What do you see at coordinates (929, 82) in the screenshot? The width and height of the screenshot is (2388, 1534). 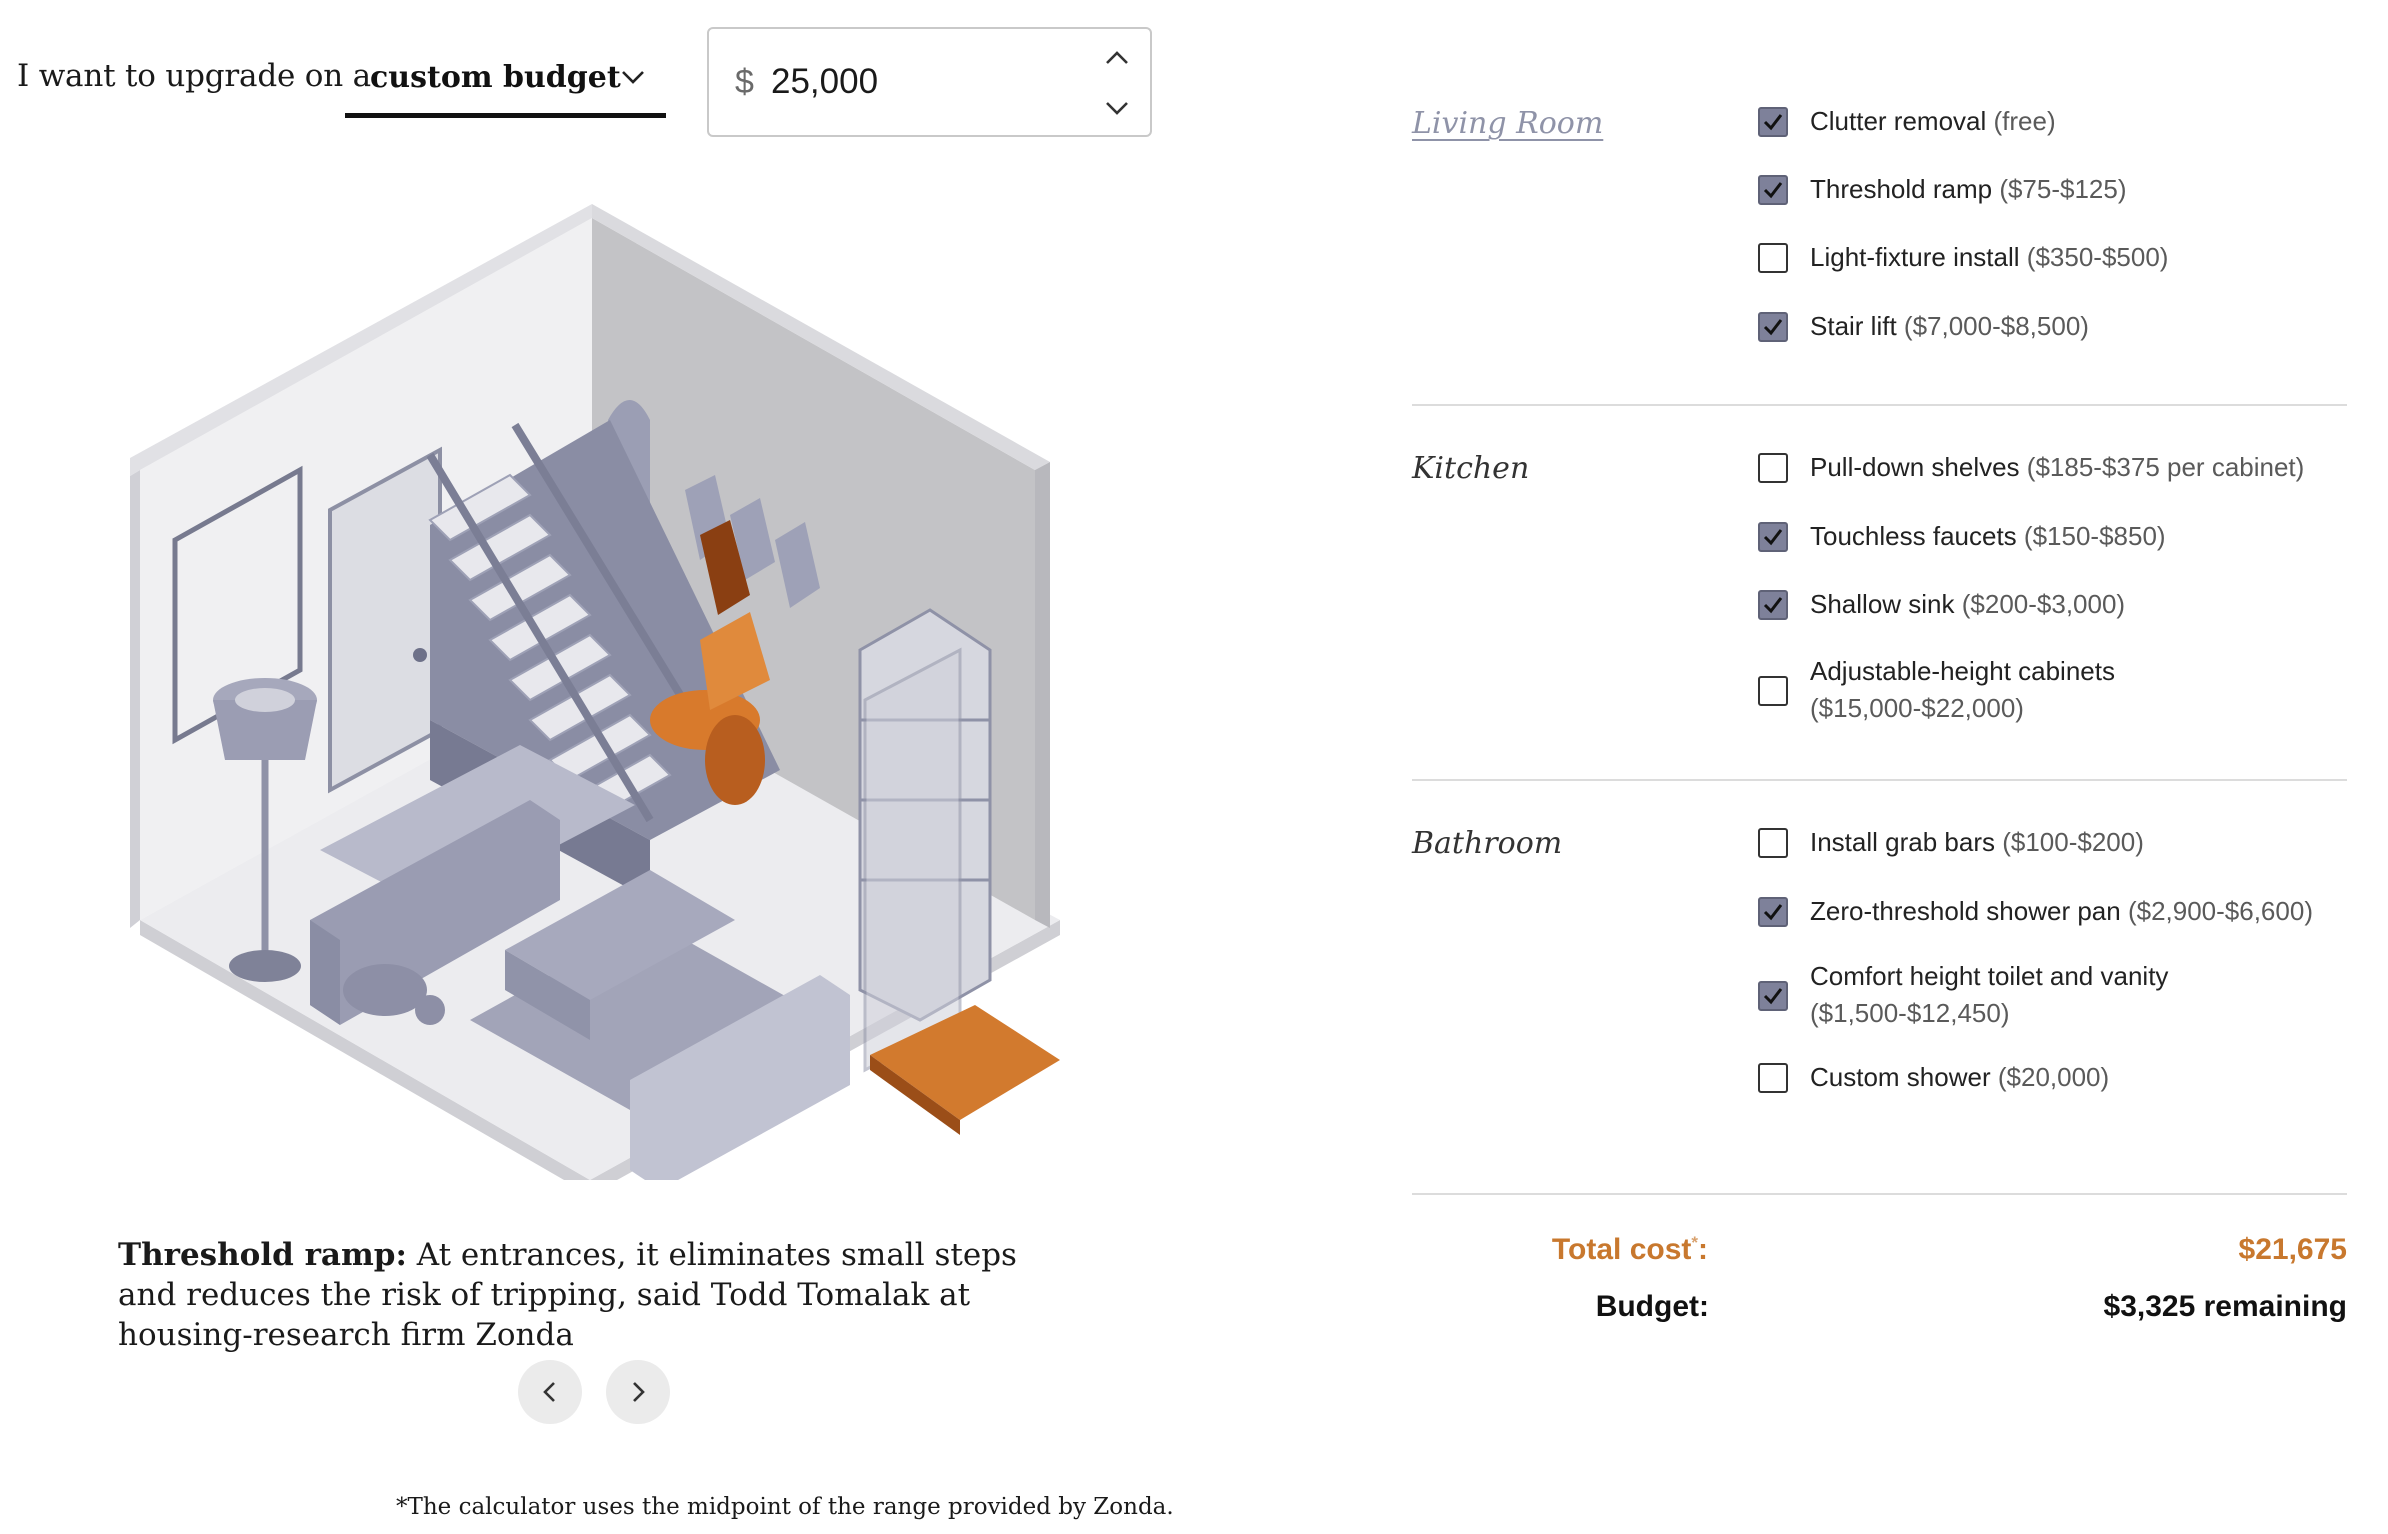 I see `budget-amount-input: $ 25,000` at bounding box center [929, 82].